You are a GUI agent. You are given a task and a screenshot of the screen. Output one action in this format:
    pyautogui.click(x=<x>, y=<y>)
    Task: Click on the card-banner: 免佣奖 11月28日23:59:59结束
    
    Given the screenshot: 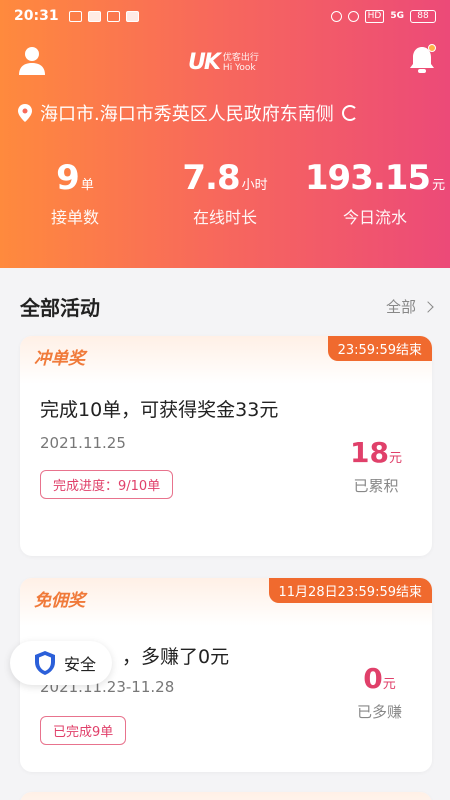 What is the action you would take?
    pyautogui.click(x=226, y=602)
    